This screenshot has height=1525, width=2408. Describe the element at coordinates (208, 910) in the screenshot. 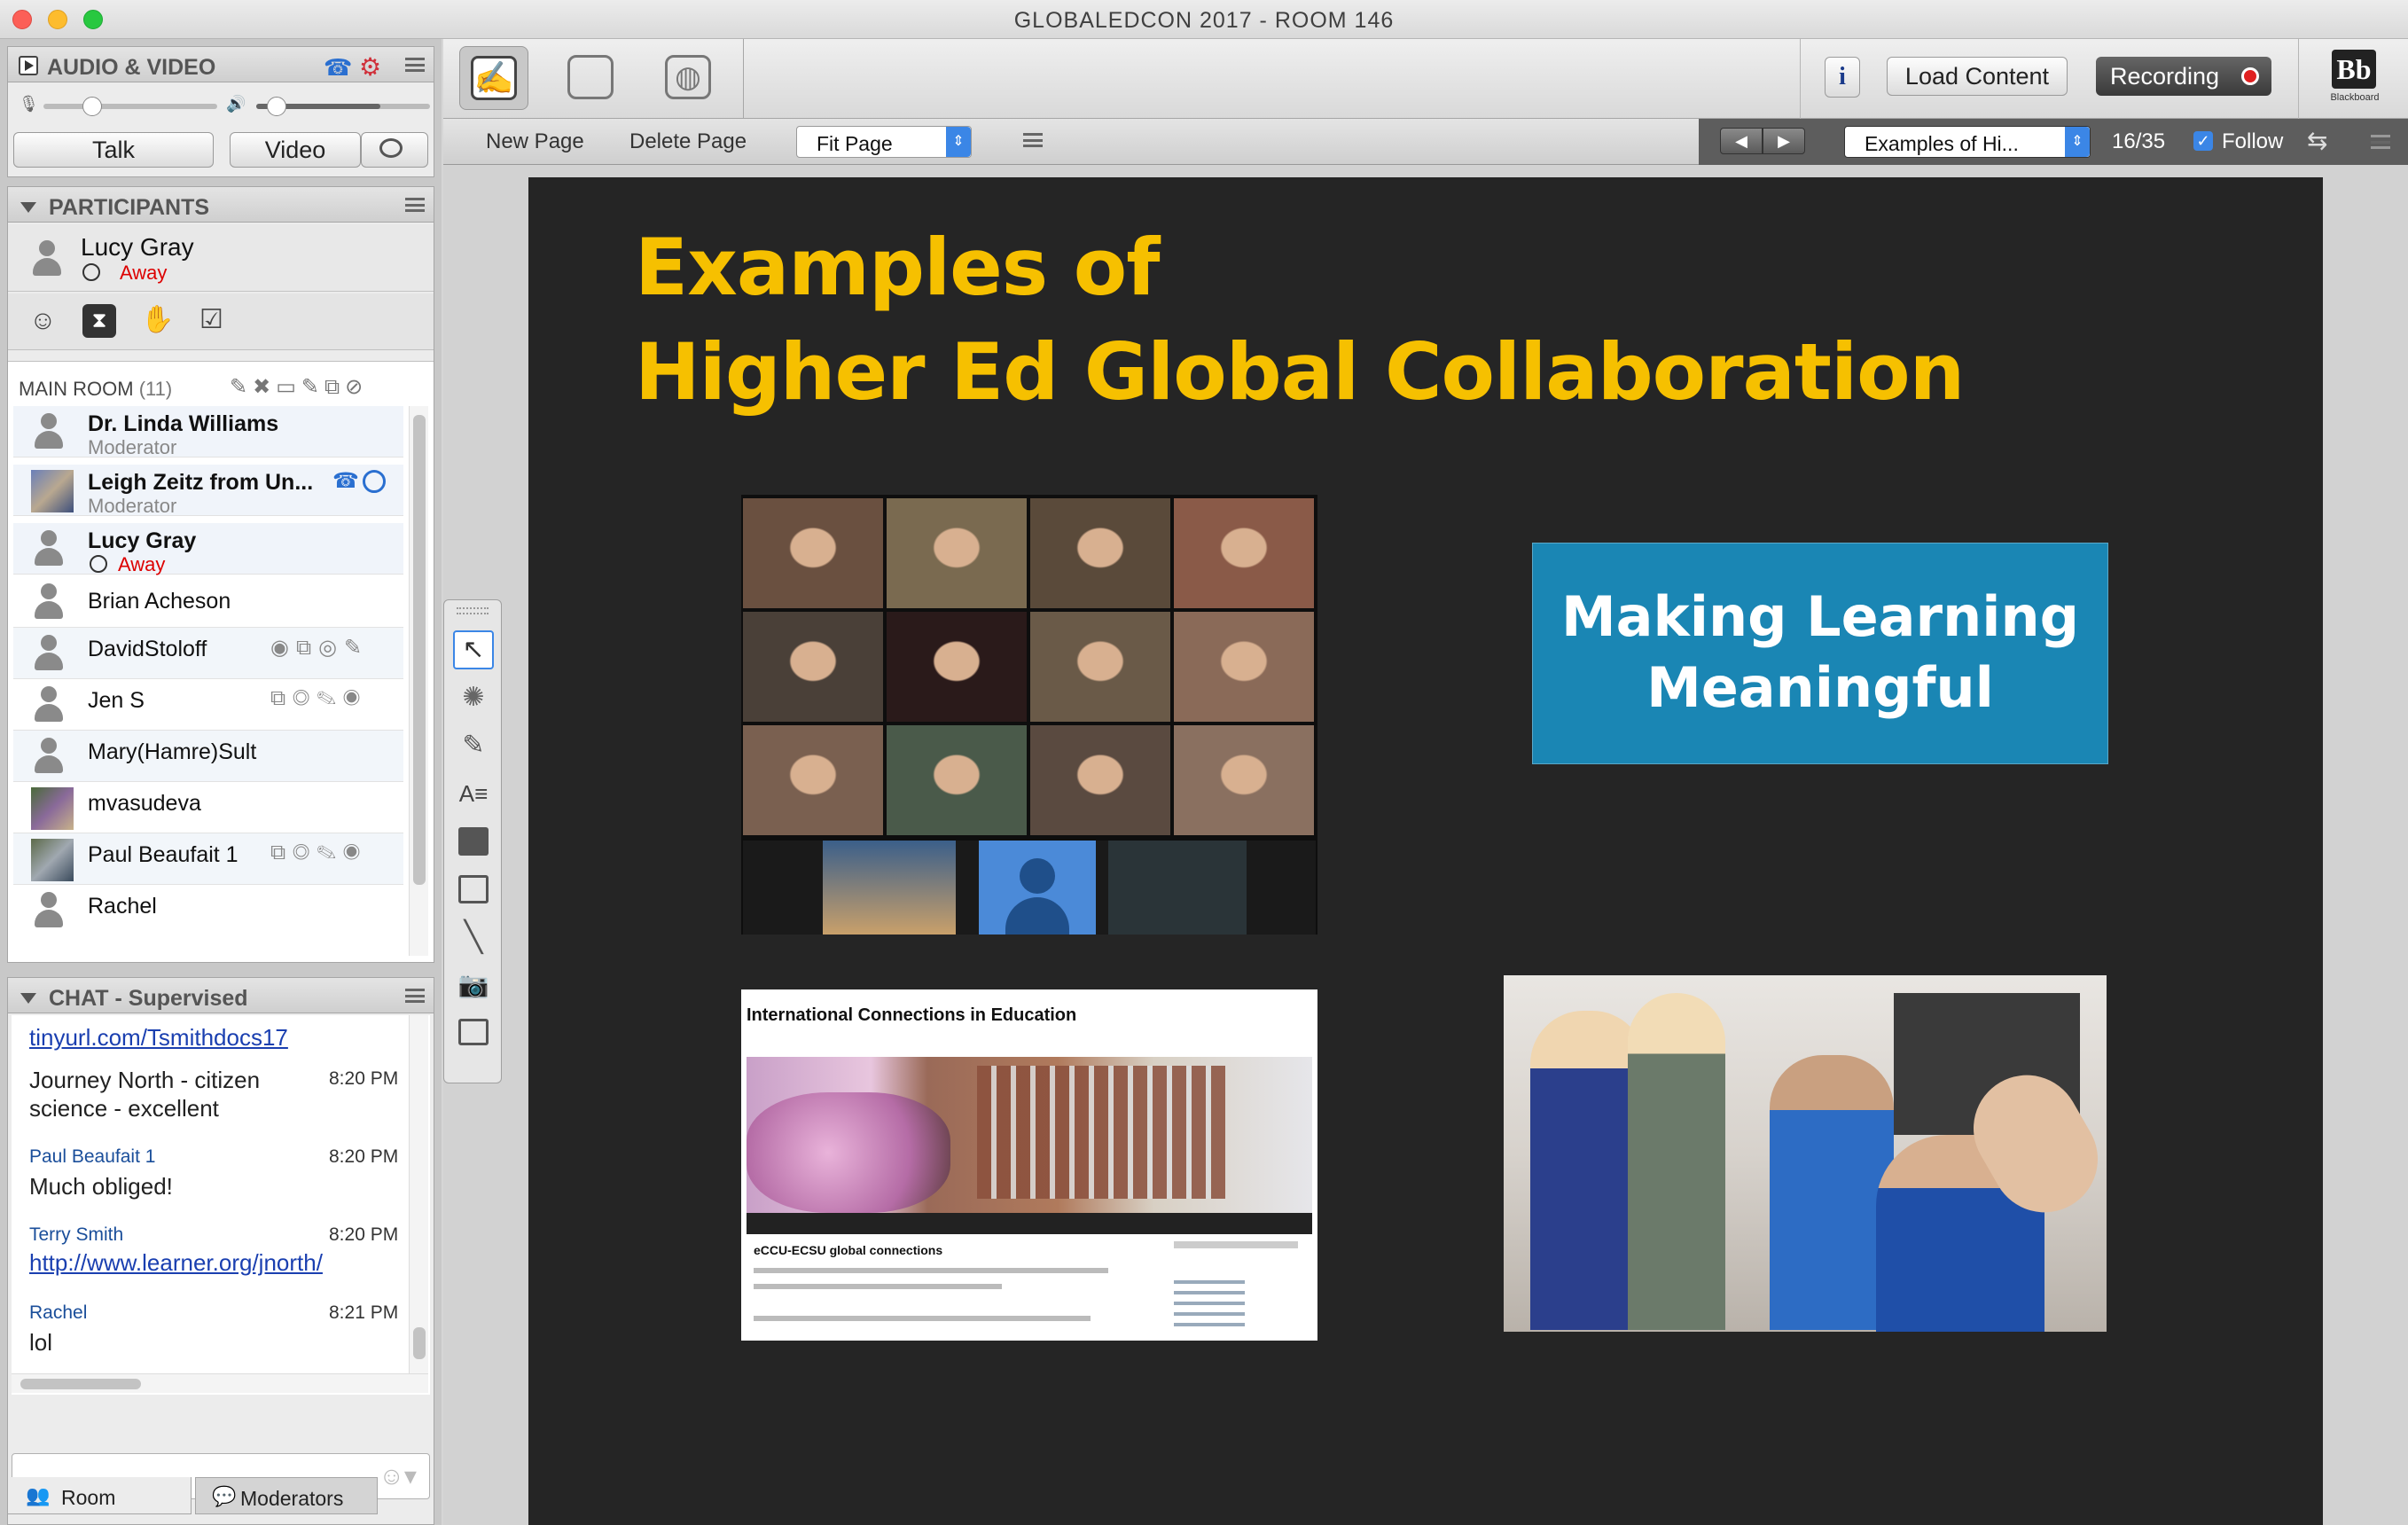

I see `participant-row: Rachel` at that location.